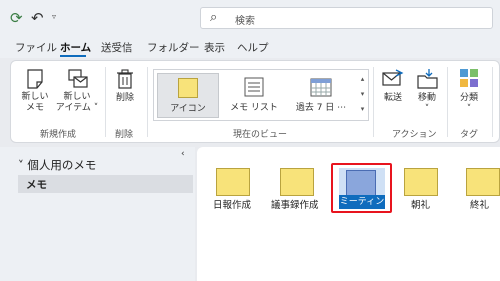 The width and height of the screenshot is (500, 281). I want to click on delete-button: 削除, so click(125, 87).